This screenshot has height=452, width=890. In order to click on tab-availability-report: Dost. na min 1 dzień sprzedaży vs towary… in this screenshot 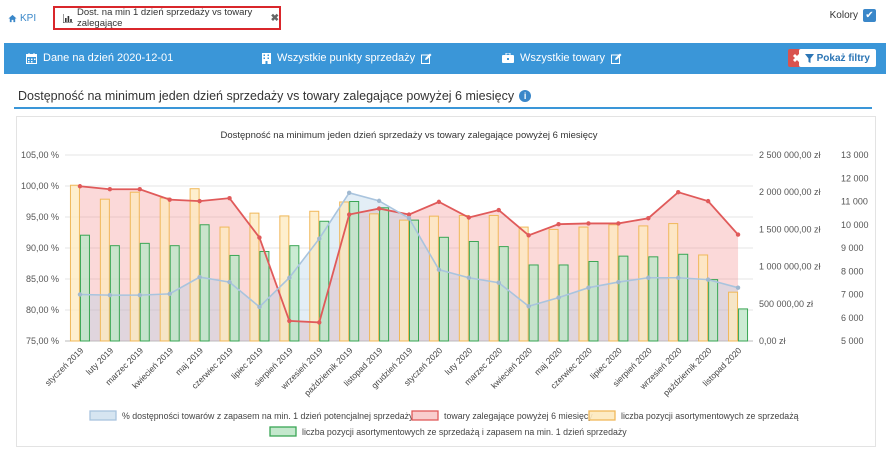, I will do `click(167, 18)`.